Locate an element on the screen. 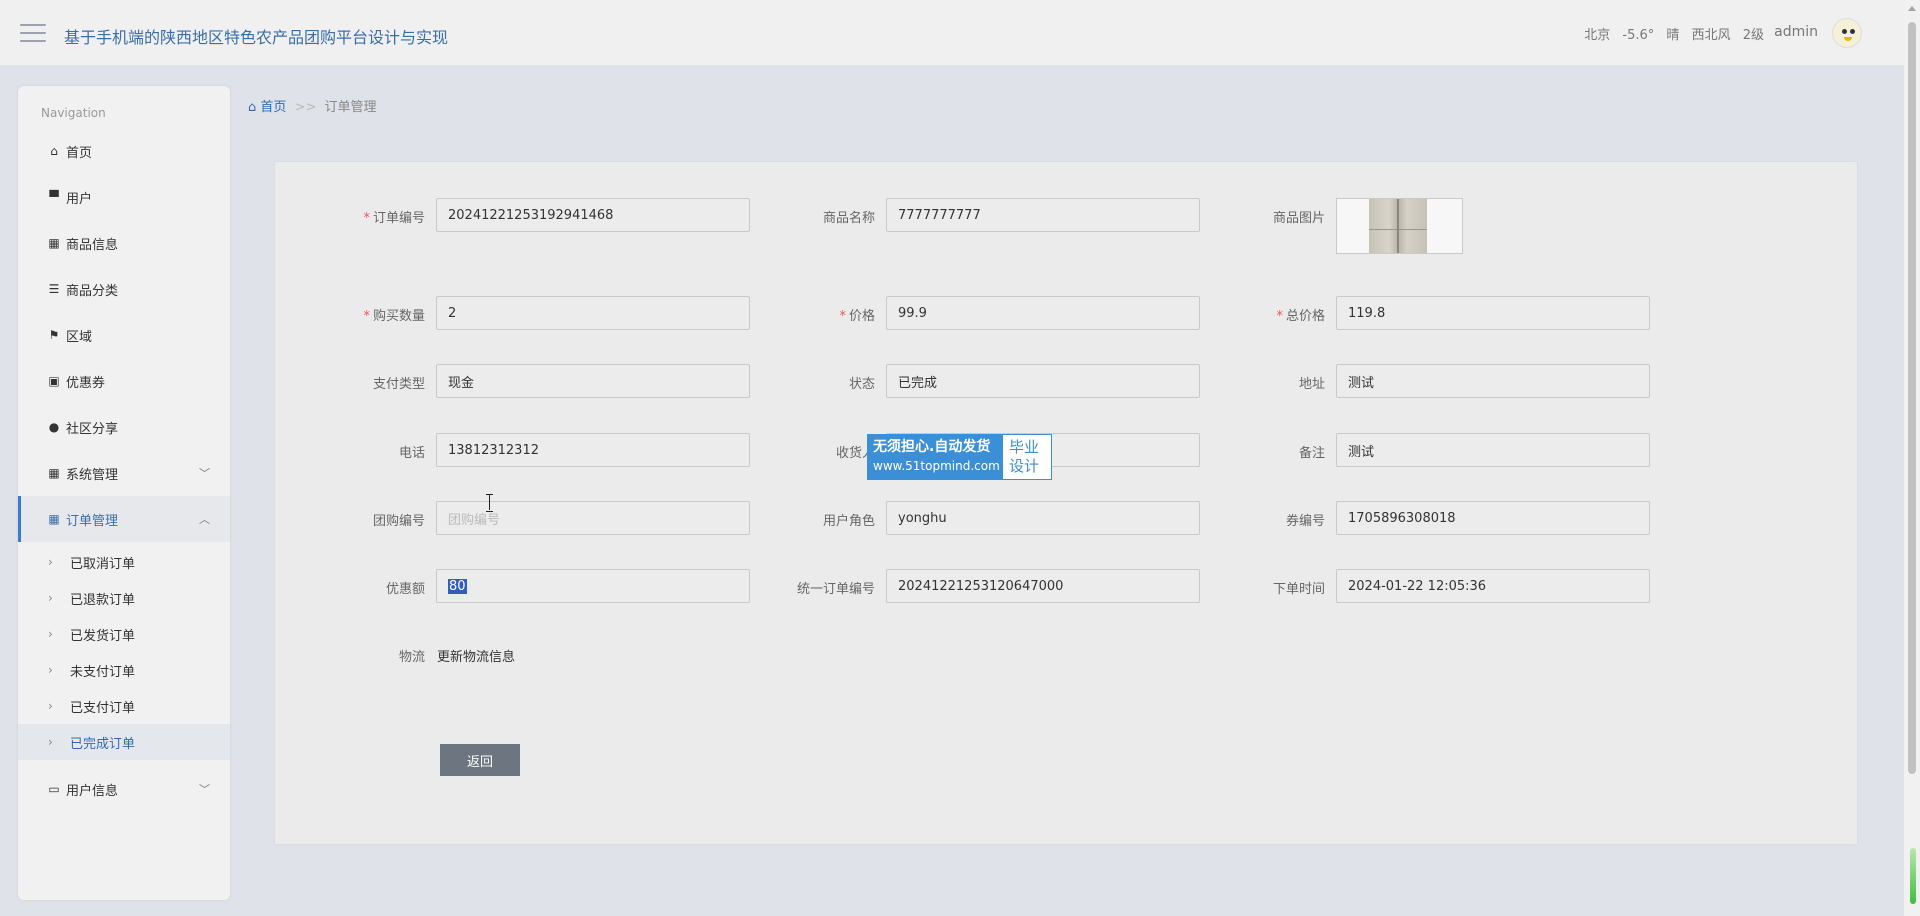  sidebar-item-label: 社区分享 is located at coordinates (92, 429).